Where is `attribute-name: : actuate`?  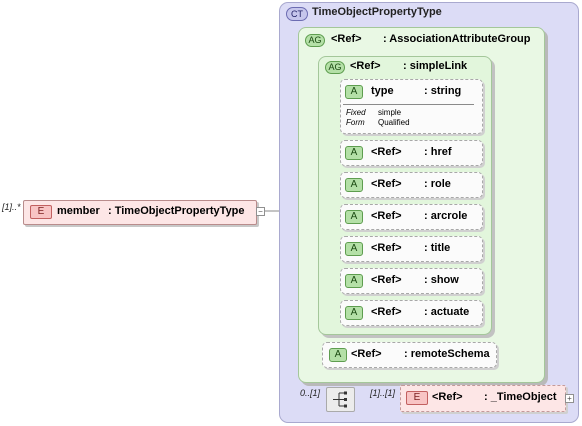 attribute-name: : actuate is located at coordinates (447, 312).